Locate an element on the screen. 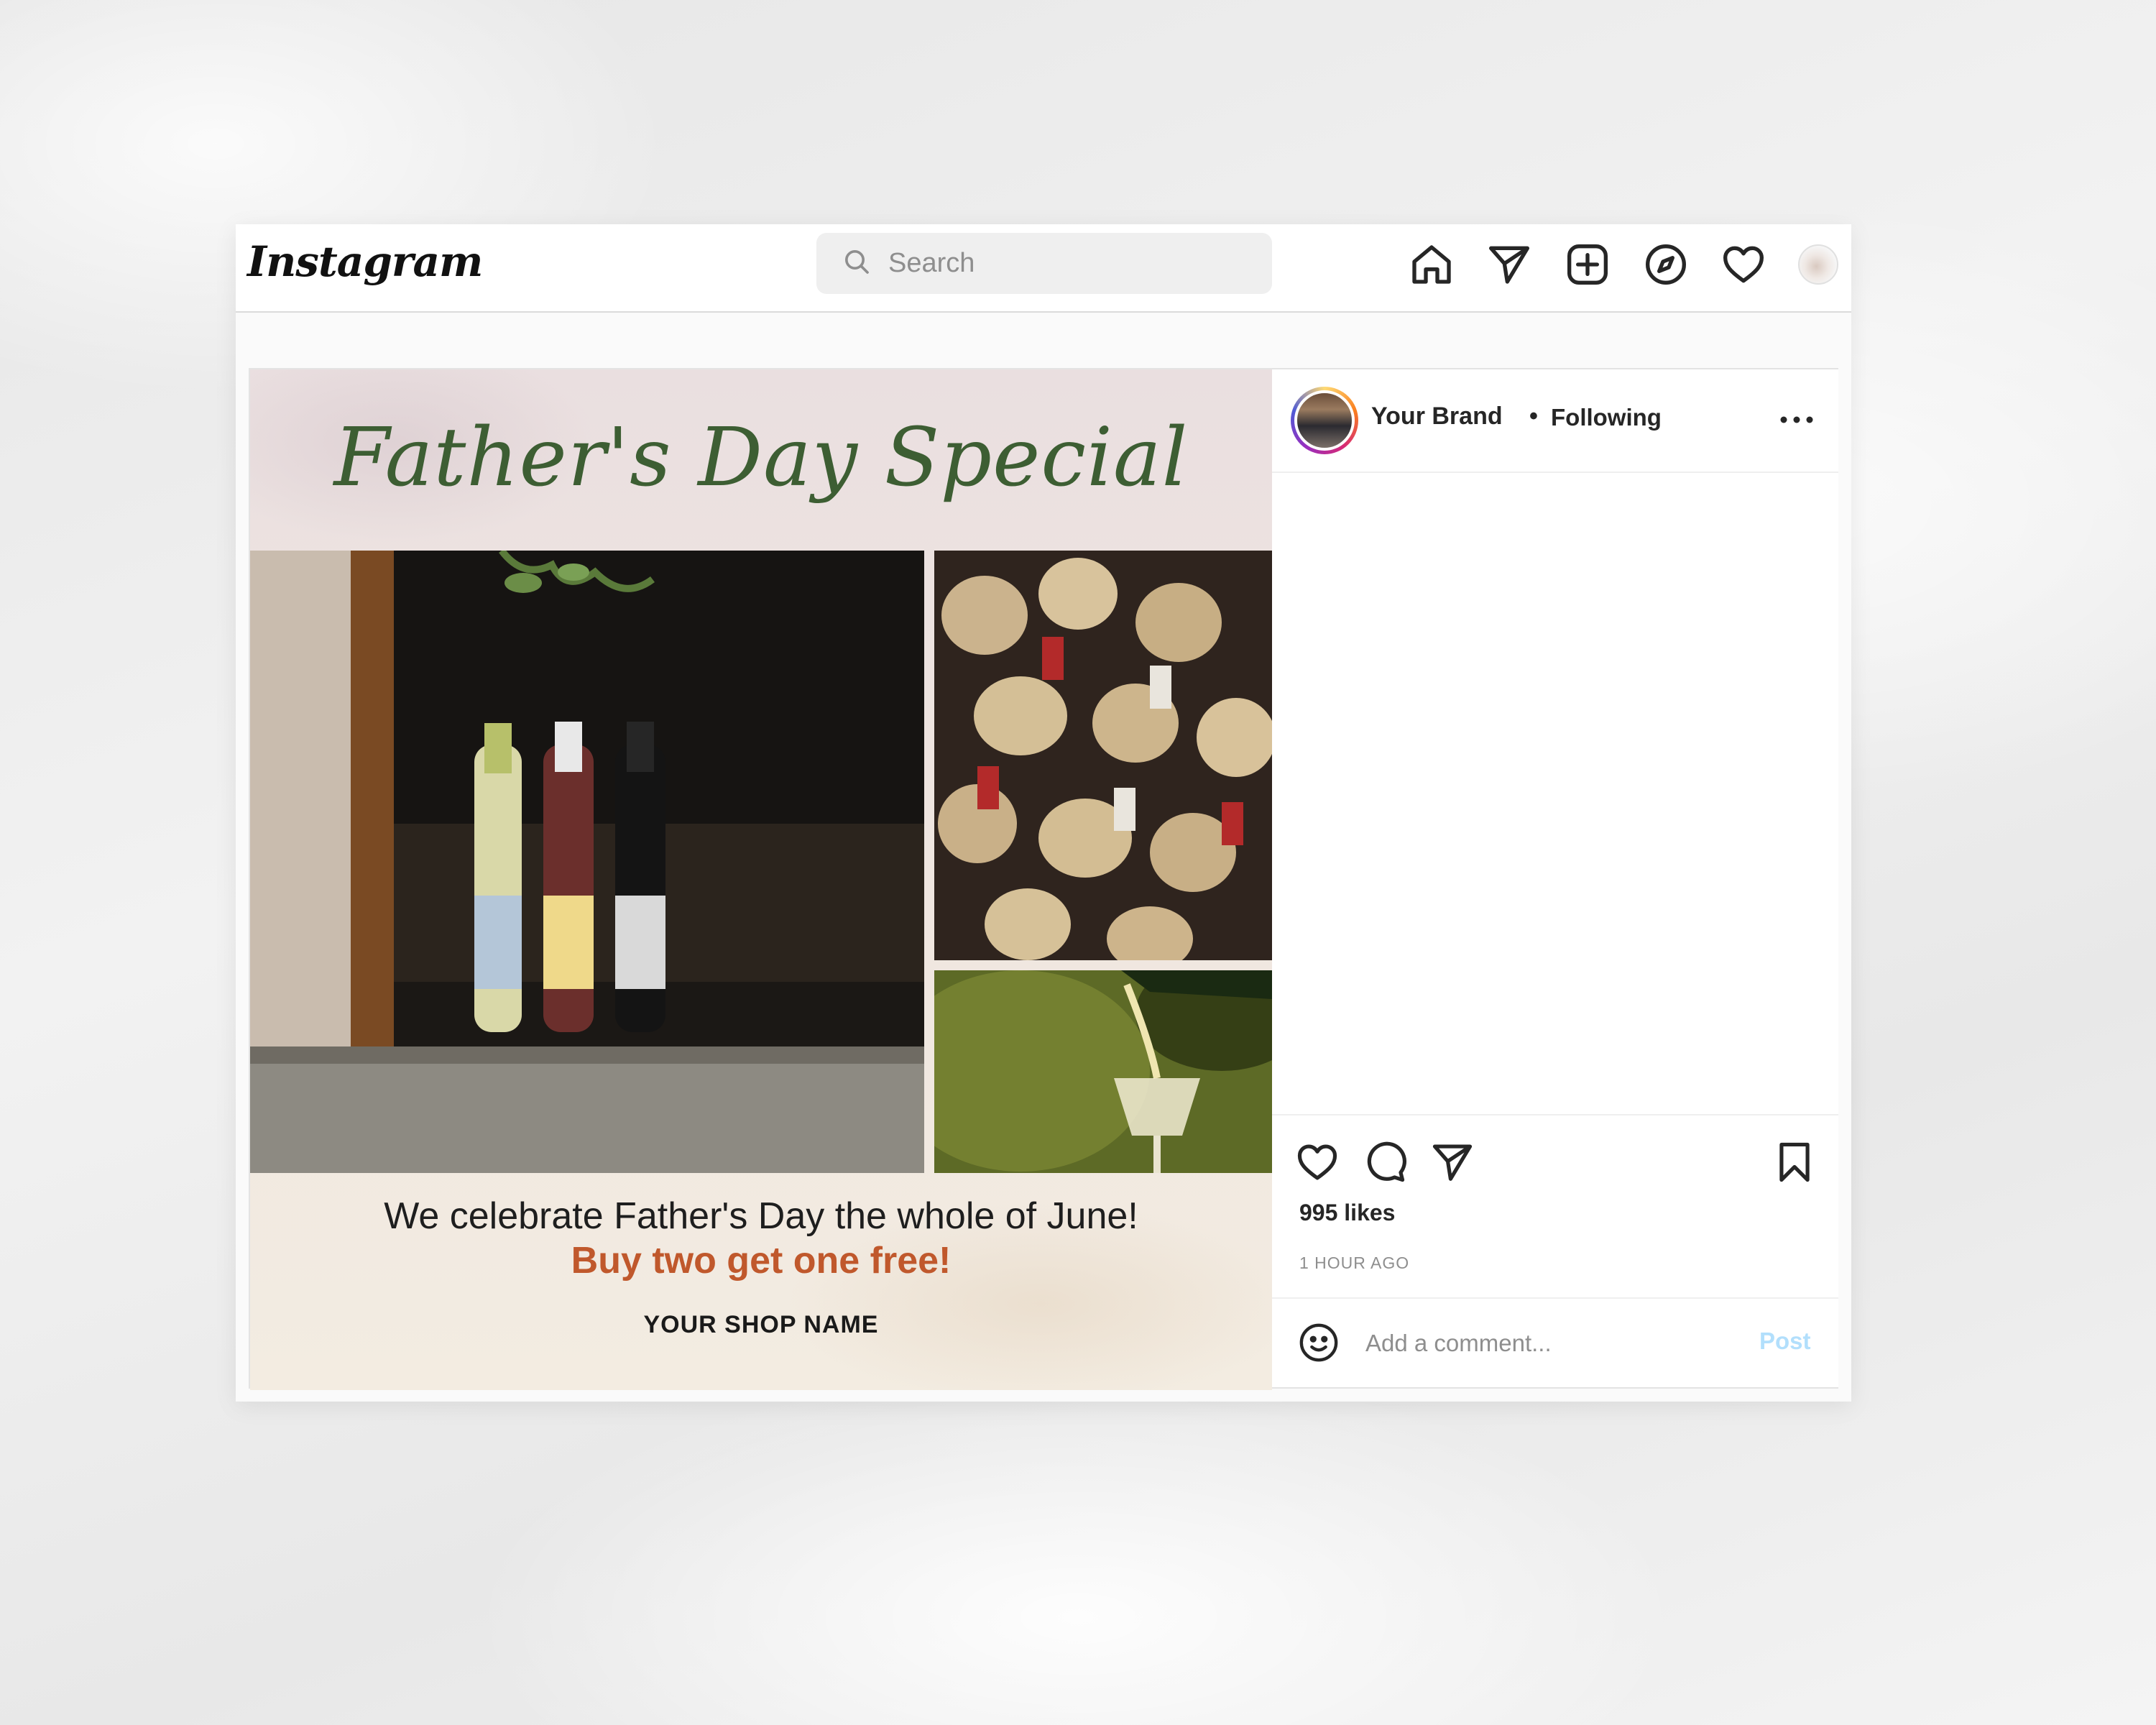 Image resolution: width=2156 pixels, height=1725 pixels. creative-shop-name: YOUR SHOP NAME is located at coordinates (761, 1324).